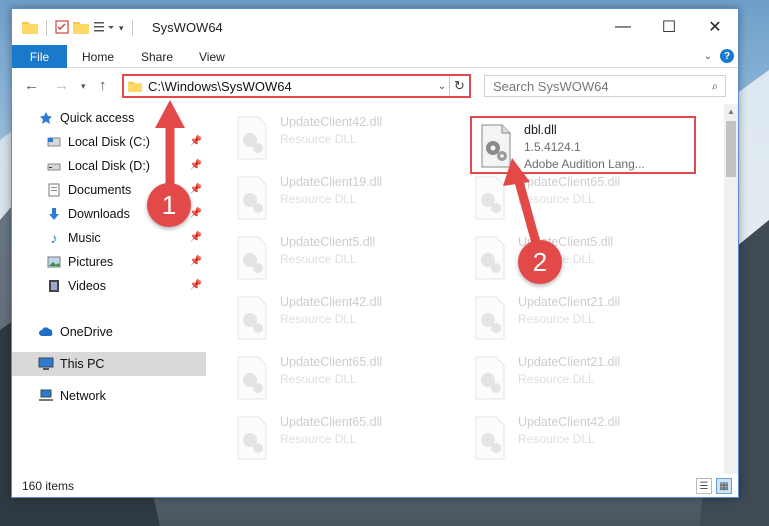 This screenshot has width=769, height=526. I want to click on sidebar-item-this-pc: This PC, so click(109, 364).